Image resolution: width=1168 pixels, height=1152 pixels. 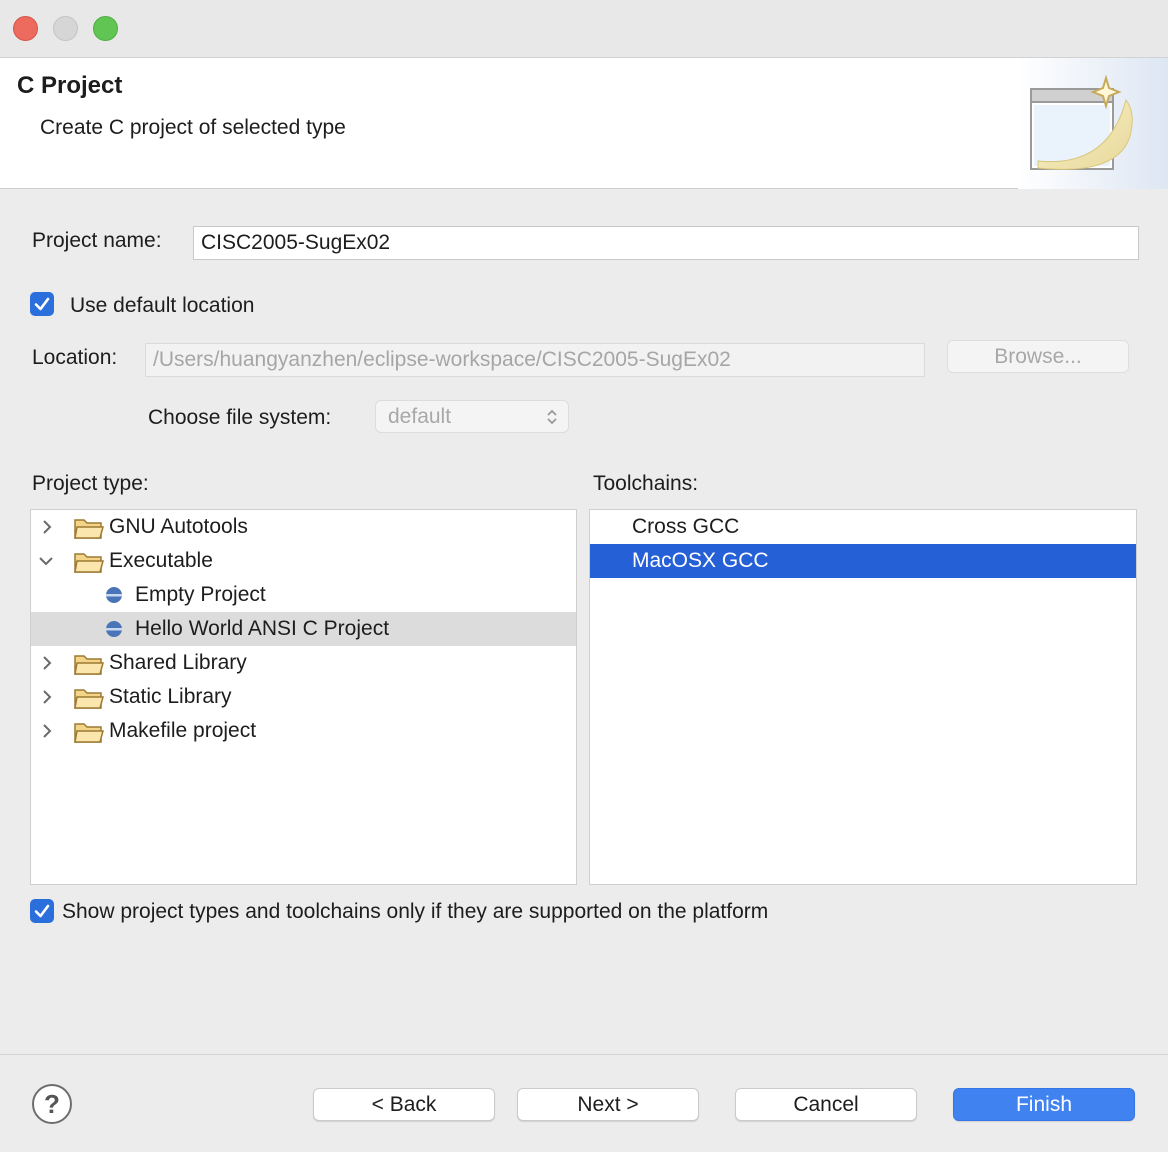 I want to click on file-system-value: default, so click(x=420, y=416).